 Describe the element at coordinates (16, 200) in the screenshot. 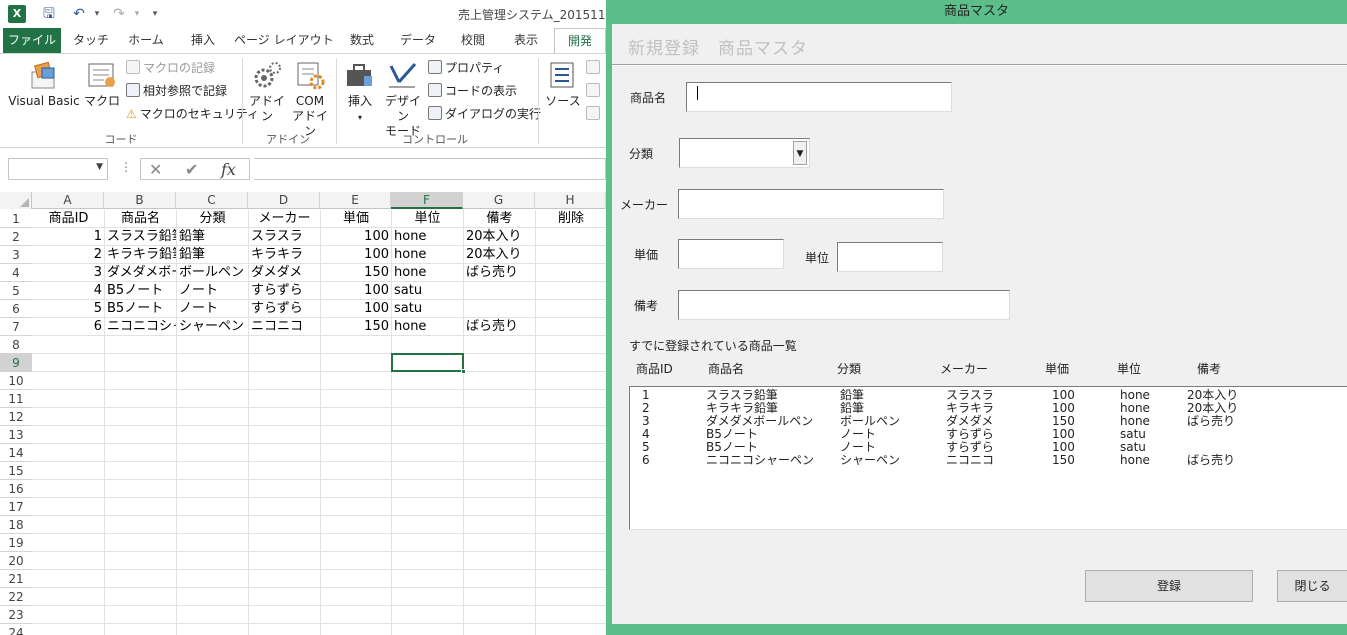

I see `select-all-corner` at that location.